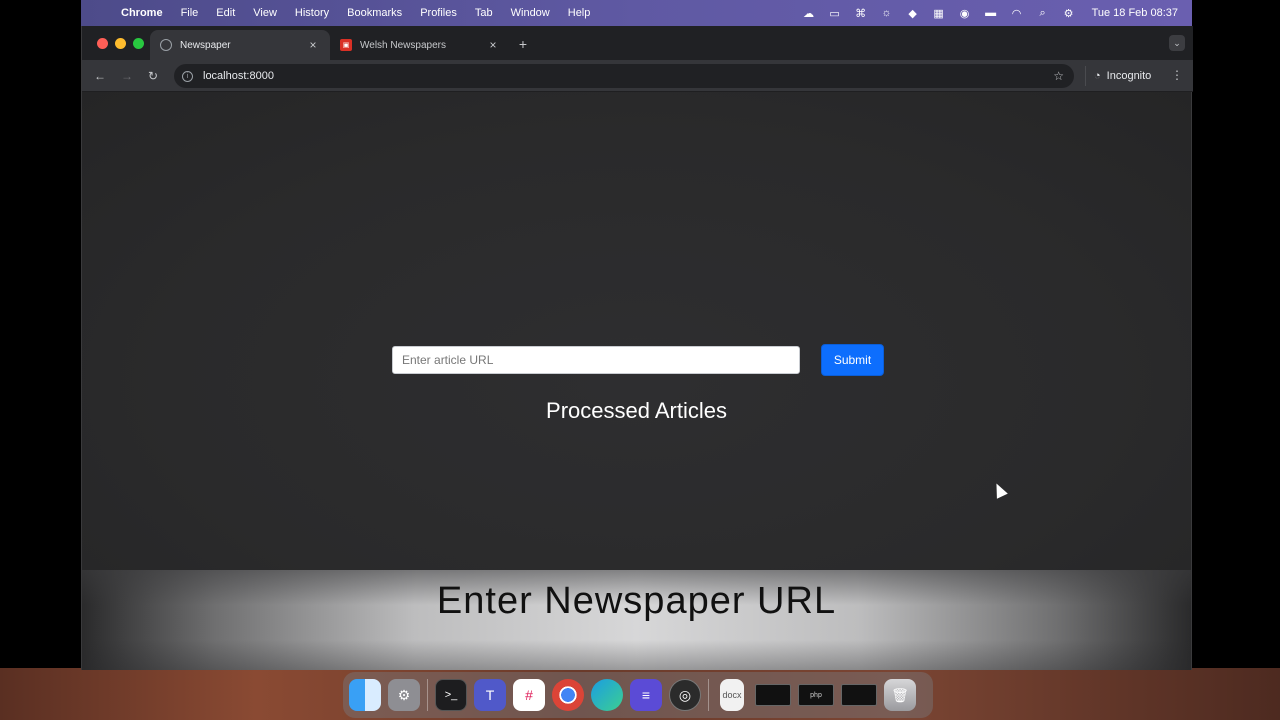 This screenshot has width=1280, height=720. Describe the element at coordinates (404, 695) in the screenshot. I see `system-settings-icon: ⚙` at that location.